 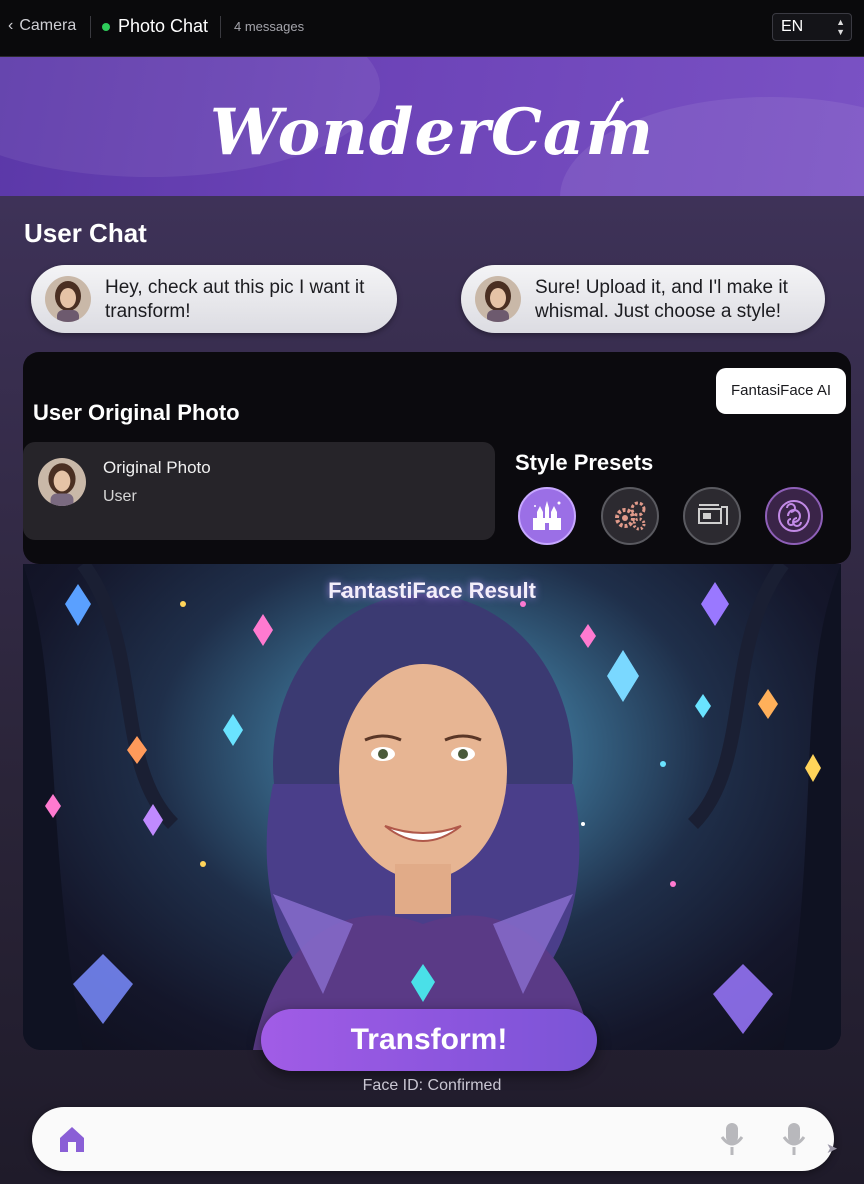 I want to click on language-value: EN, so click(x=792, y=26).